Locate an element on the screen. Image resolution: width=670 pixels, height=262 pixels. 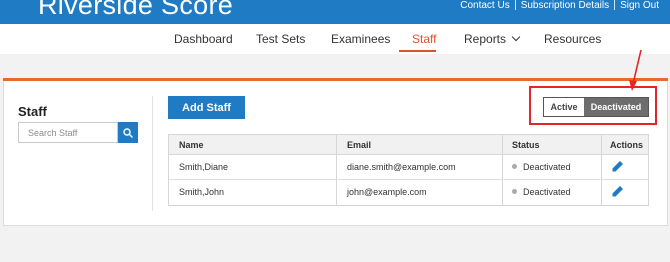
cell-email: diane.smith@example.com is located at coordinates (401, 167).